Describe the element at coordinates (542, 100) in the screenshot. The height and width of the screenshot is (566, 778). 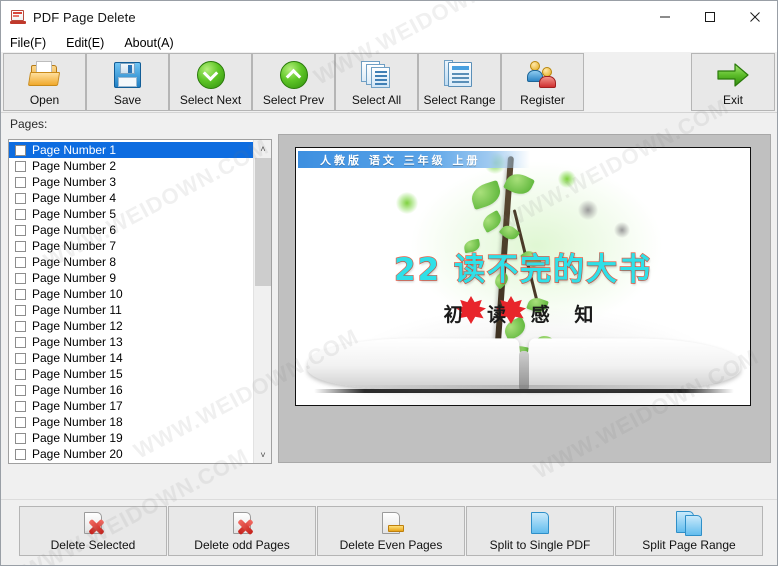
I see `toolbar-label-register: Register` at that location.